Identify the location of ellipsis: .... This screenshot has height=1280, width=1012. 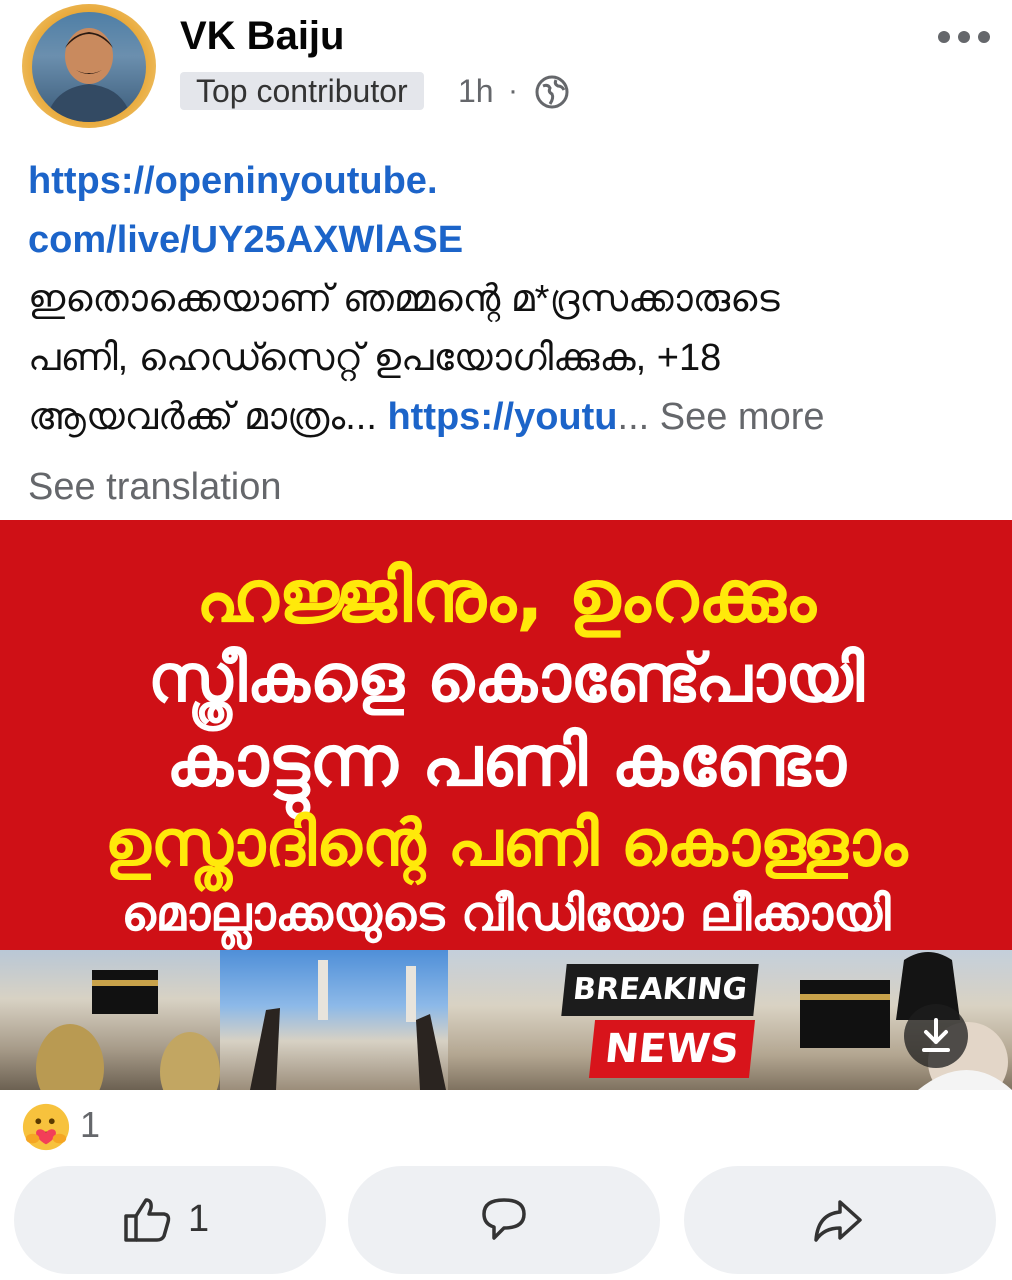
(638, 417).